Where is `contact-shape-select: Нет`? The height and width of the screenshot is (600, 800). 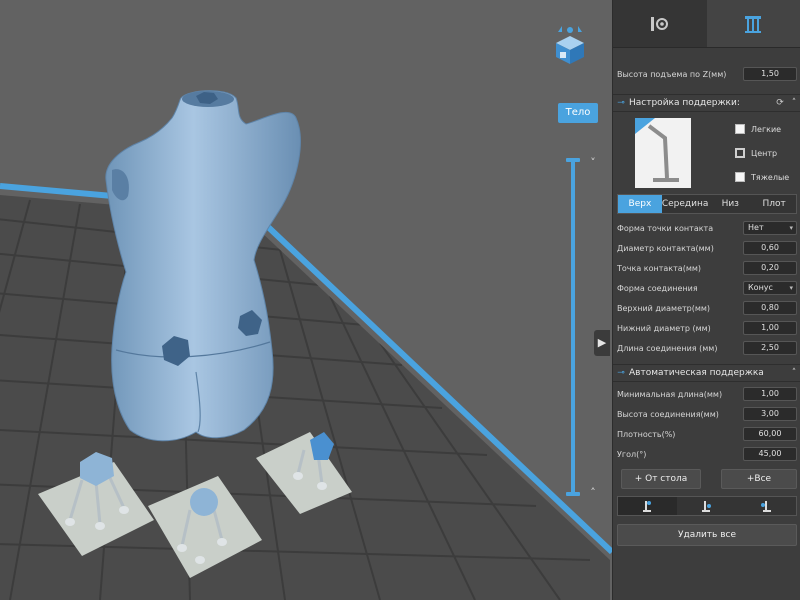 contact-shape-select: Нет is located at coordinates (770, 228).